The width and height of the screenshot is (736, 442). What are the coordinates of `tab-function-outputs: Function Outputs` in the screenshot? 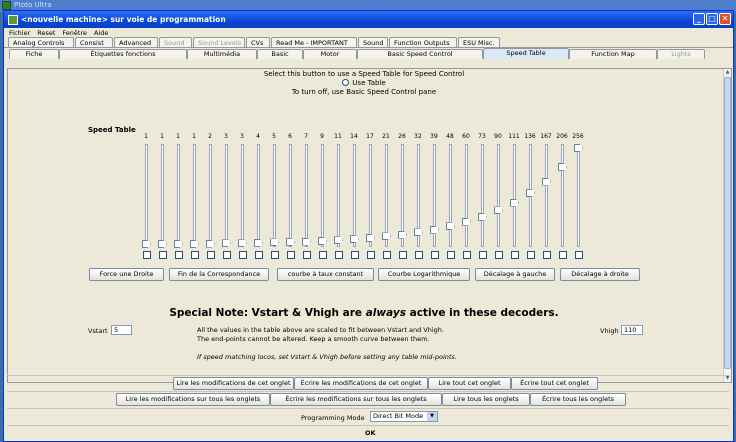 It's located at (423, 42).